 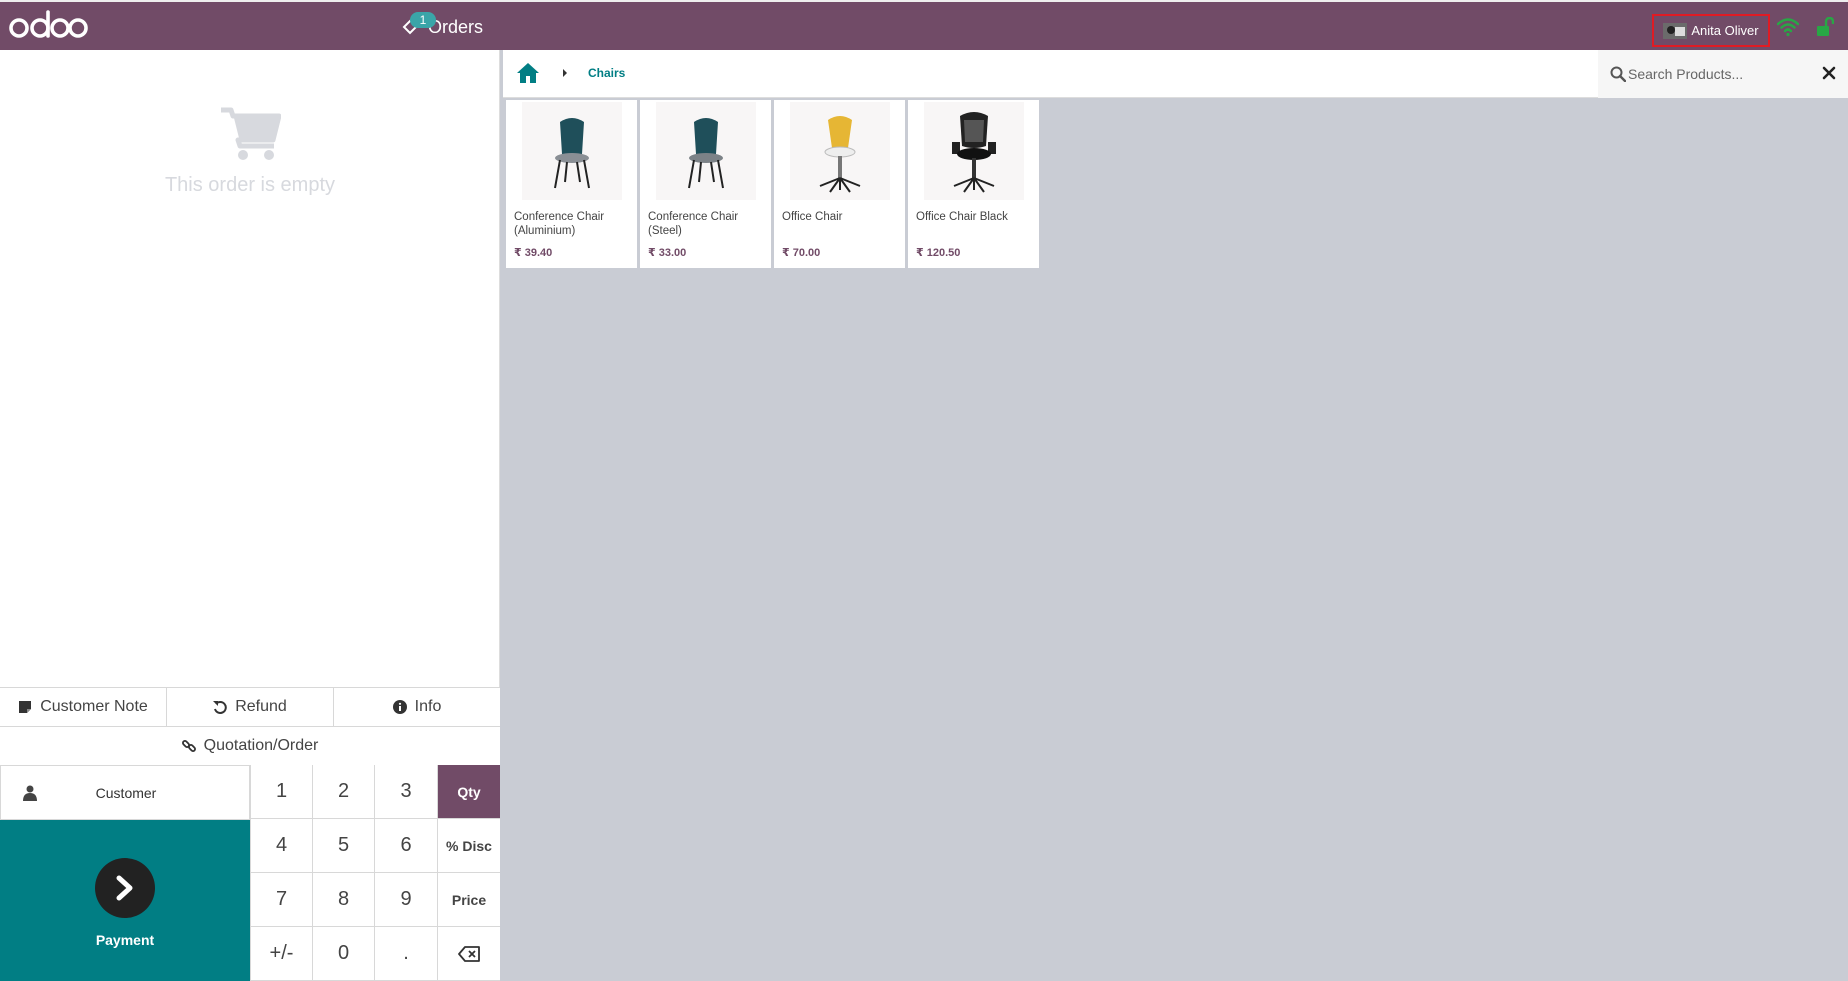 What do you see at coordinates (25, 707) in the screenshot?
I see `note-icon` at bounding box center [25, 707].